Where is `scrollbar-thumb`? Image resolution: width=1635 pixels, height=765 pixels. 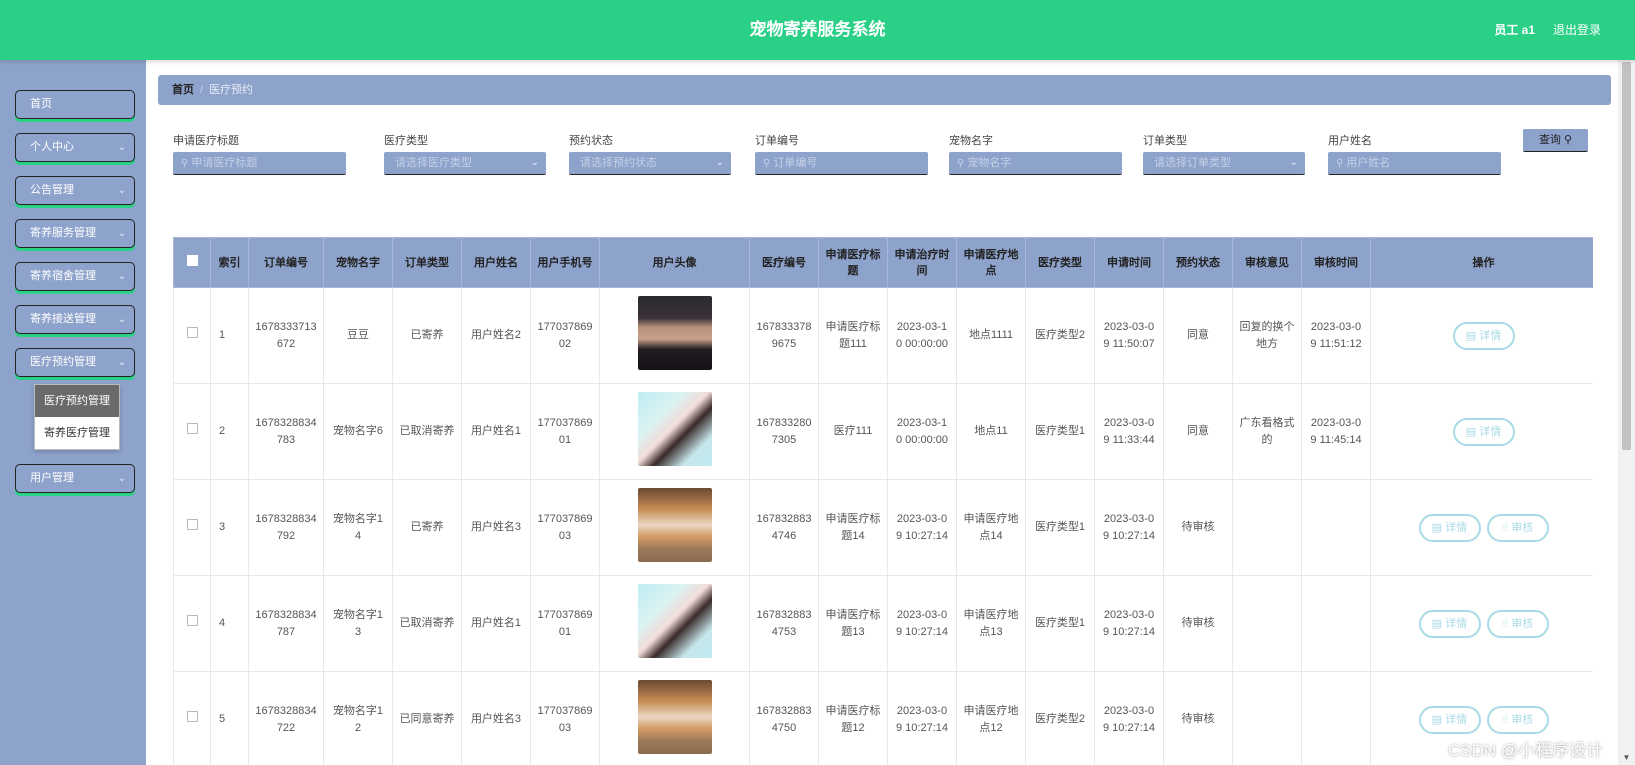
scrollbar-thumb is located at coordinates (1626, 256).